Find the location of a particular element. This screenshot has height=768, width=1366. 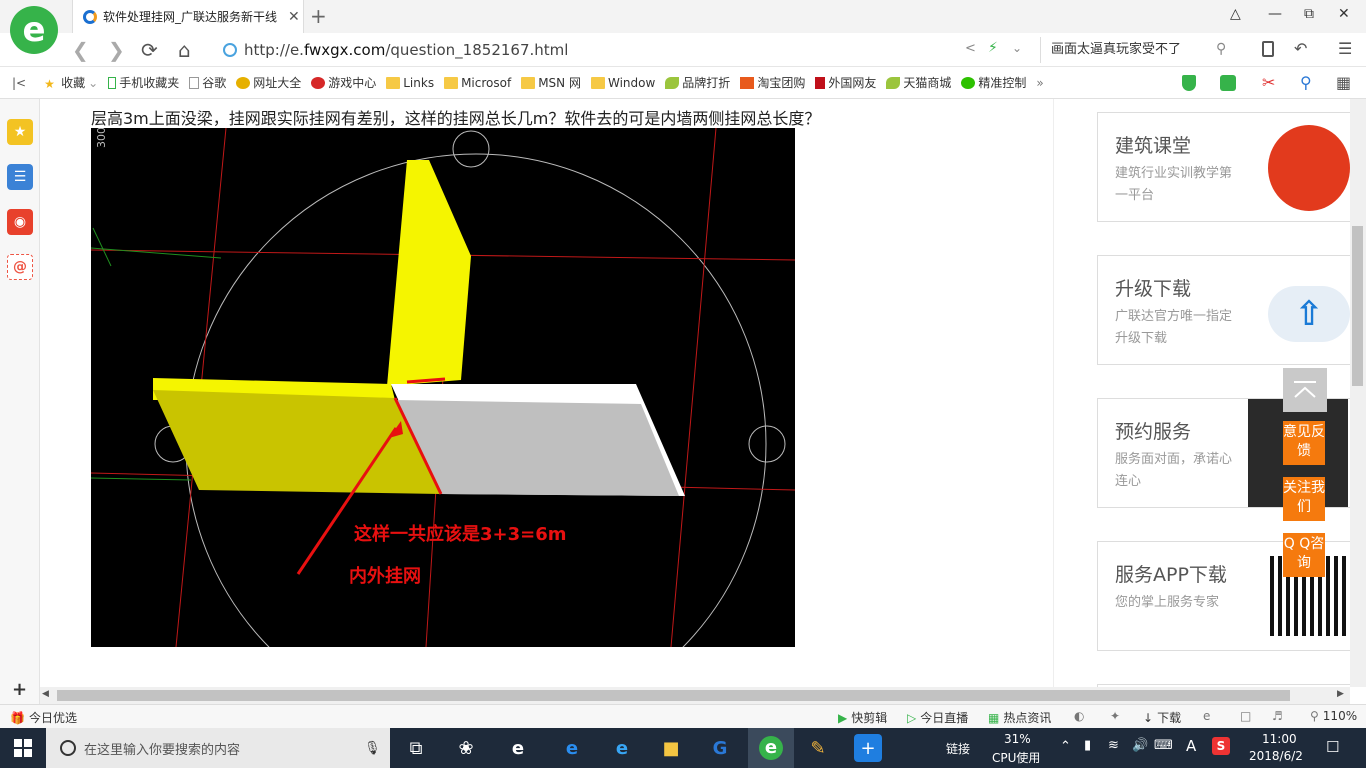

tray-links-label: 链接 is located at coordinates (958, 748).